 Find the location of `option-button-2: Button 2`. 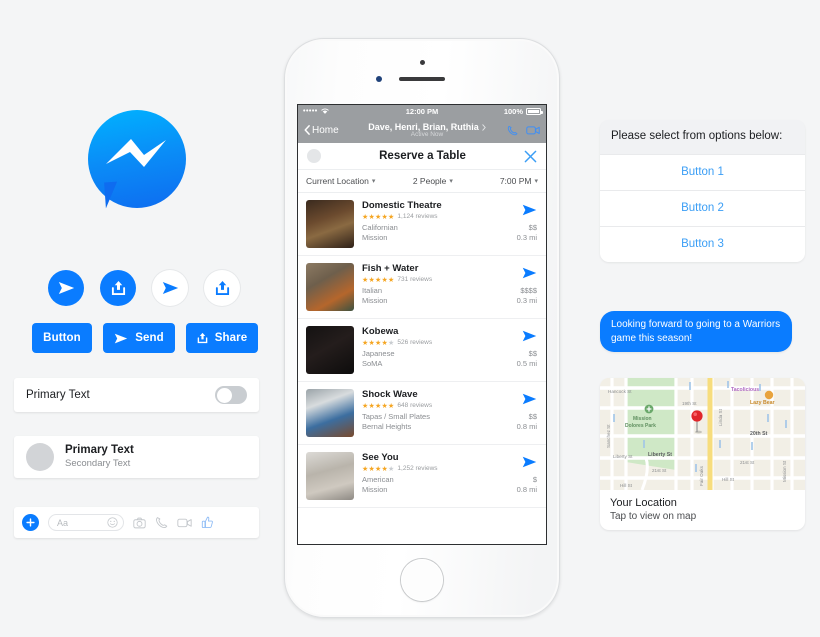

option-button-2: Button 2 is located at coordinates (702, 207).